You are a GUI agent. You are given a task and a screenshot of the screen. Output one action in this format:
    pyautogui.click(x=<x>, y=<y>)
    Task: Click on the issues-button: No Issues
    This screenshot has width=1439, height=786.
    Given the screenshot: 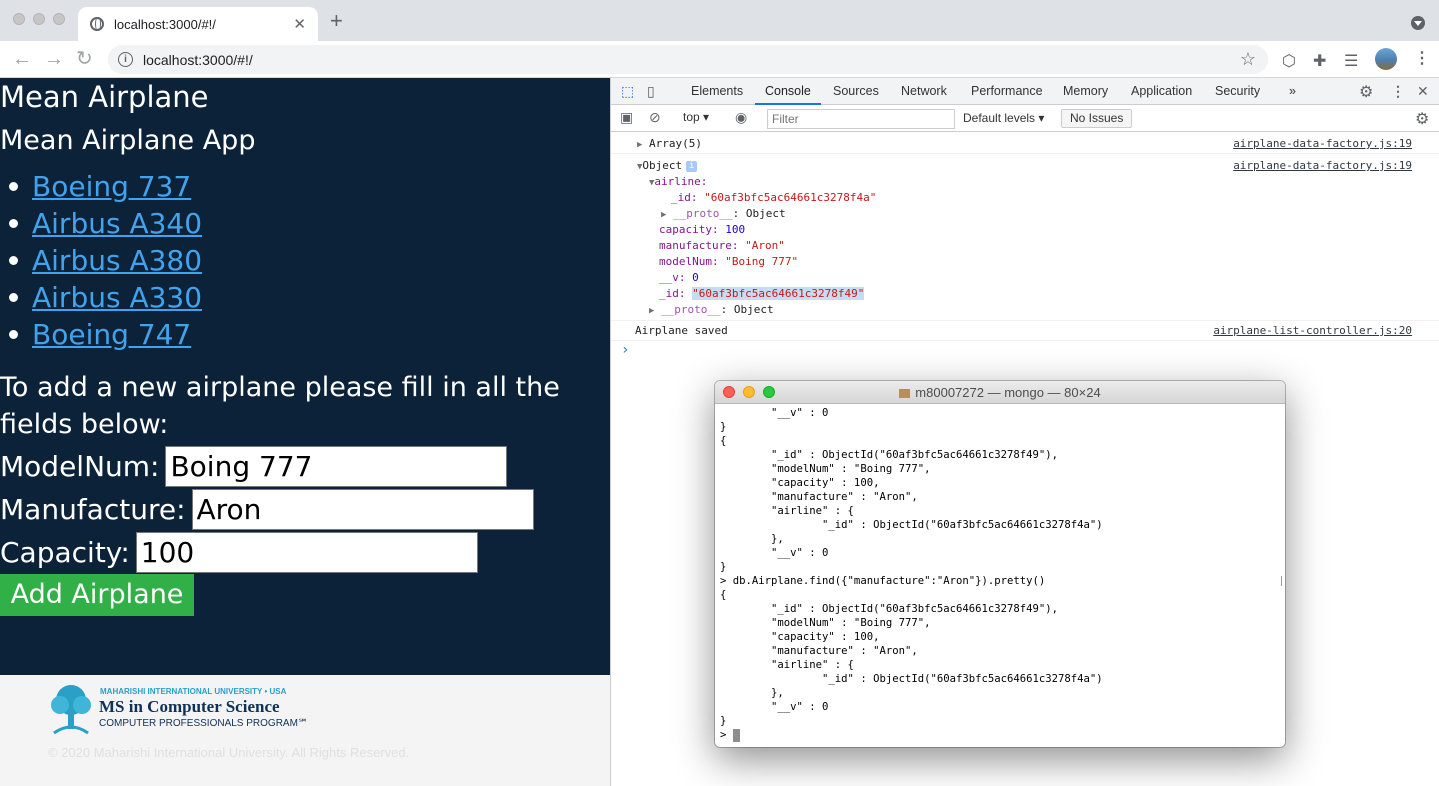 What is the action you would take?
    pyautogui.click(x=1097, y=118)
    